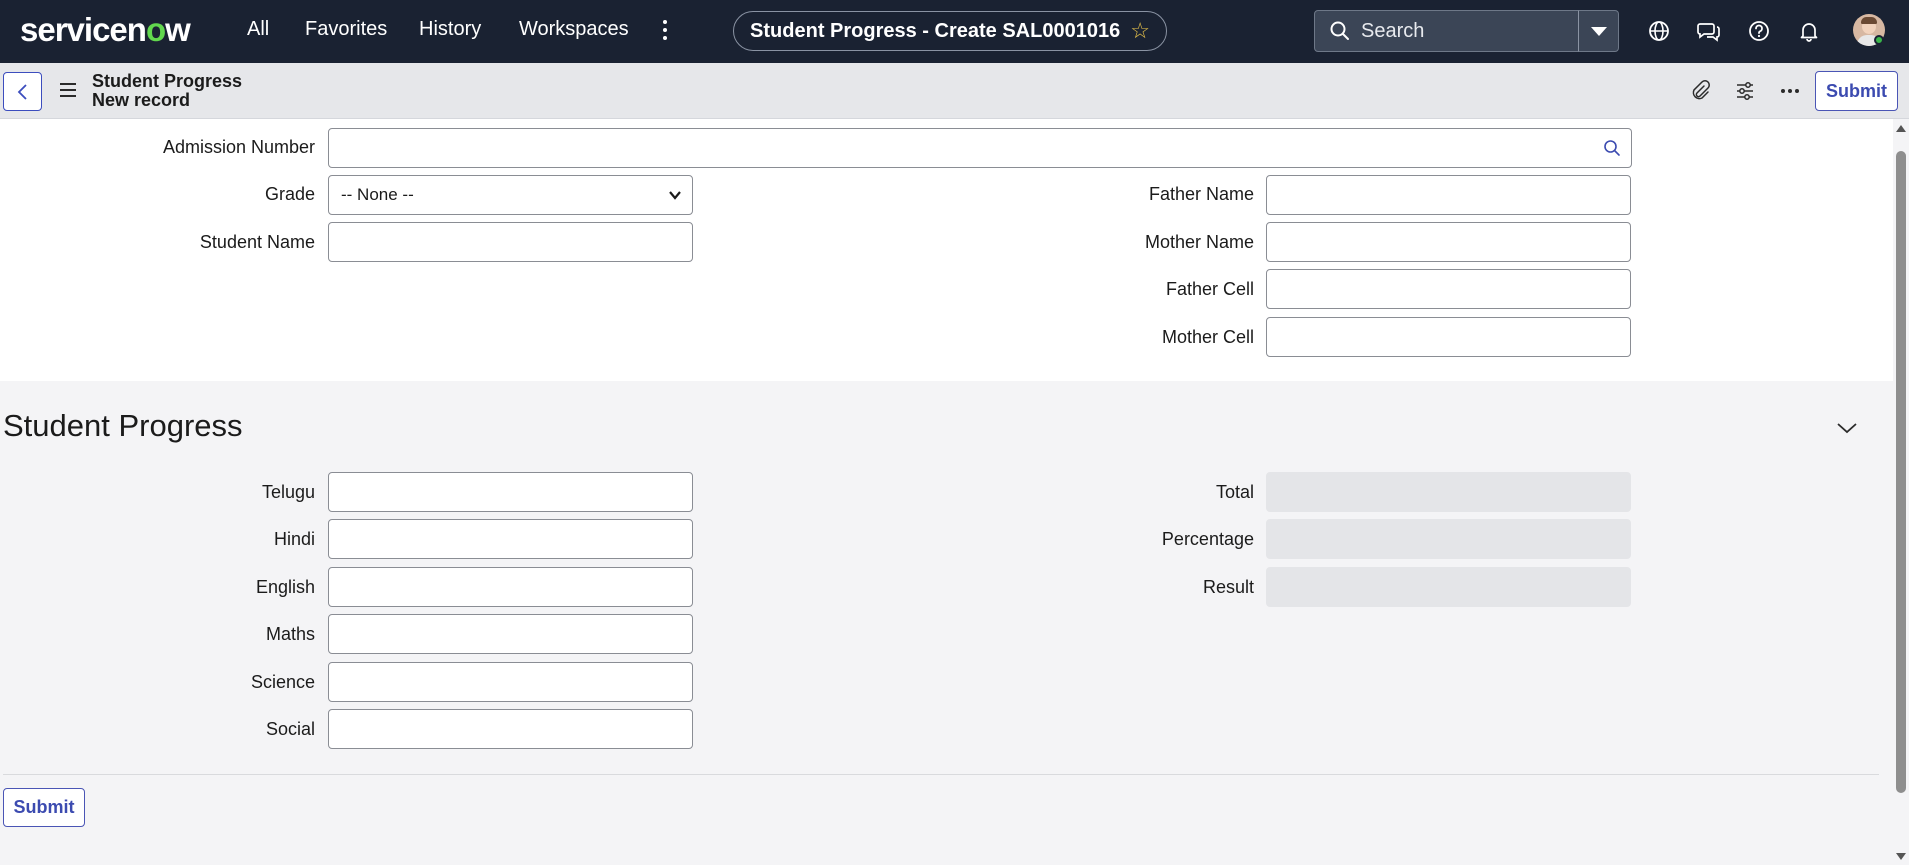 The image size is (1909, 865). Describe the element at coordinates (294, 539) in the screenshot. I see `hindi-label: Hindi` at that location.